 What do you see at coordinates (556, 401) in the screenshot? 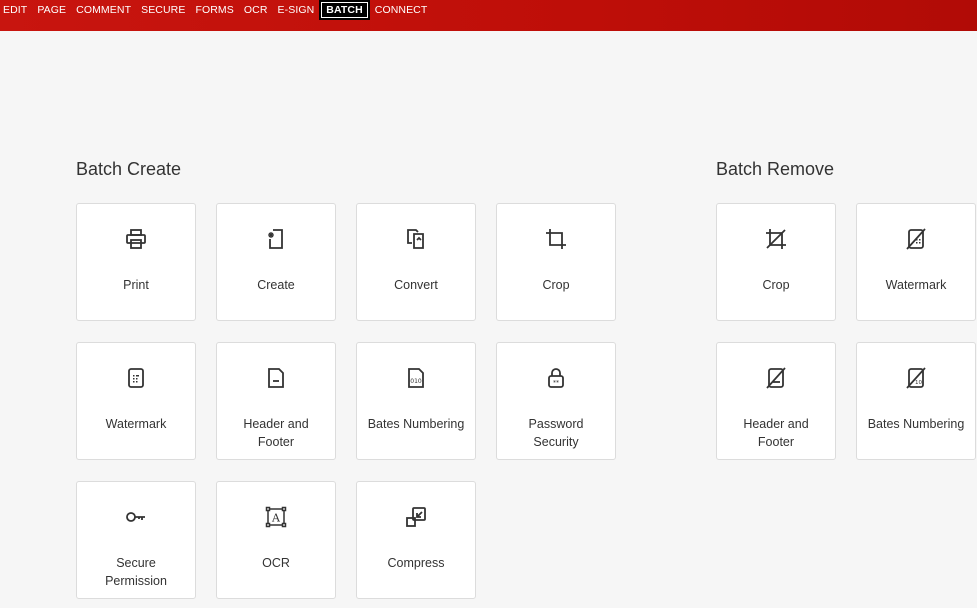
I see `batch-password-security-button: ** Password Security` at bounding box center [556, 401].